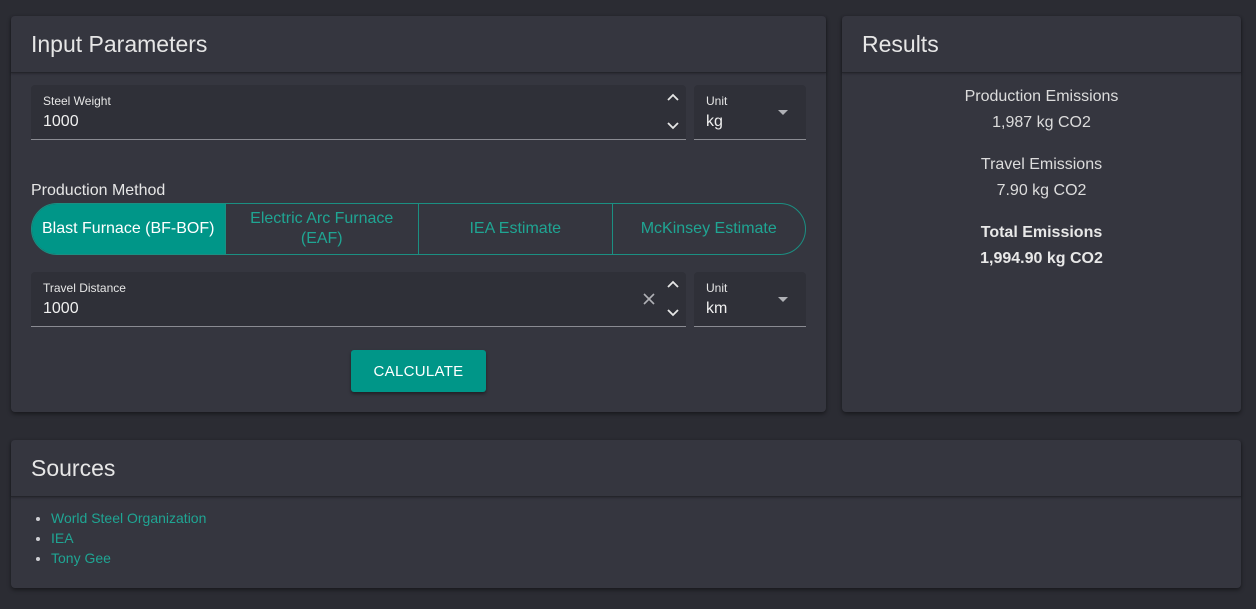 The width and height of the screenshot is (1256, 609). What do you see at coordinates (1041, 258) in the screenshot?
I see `total-emissions-value: 1,994.90 kg CO2` at bounding box center [1041, 258].